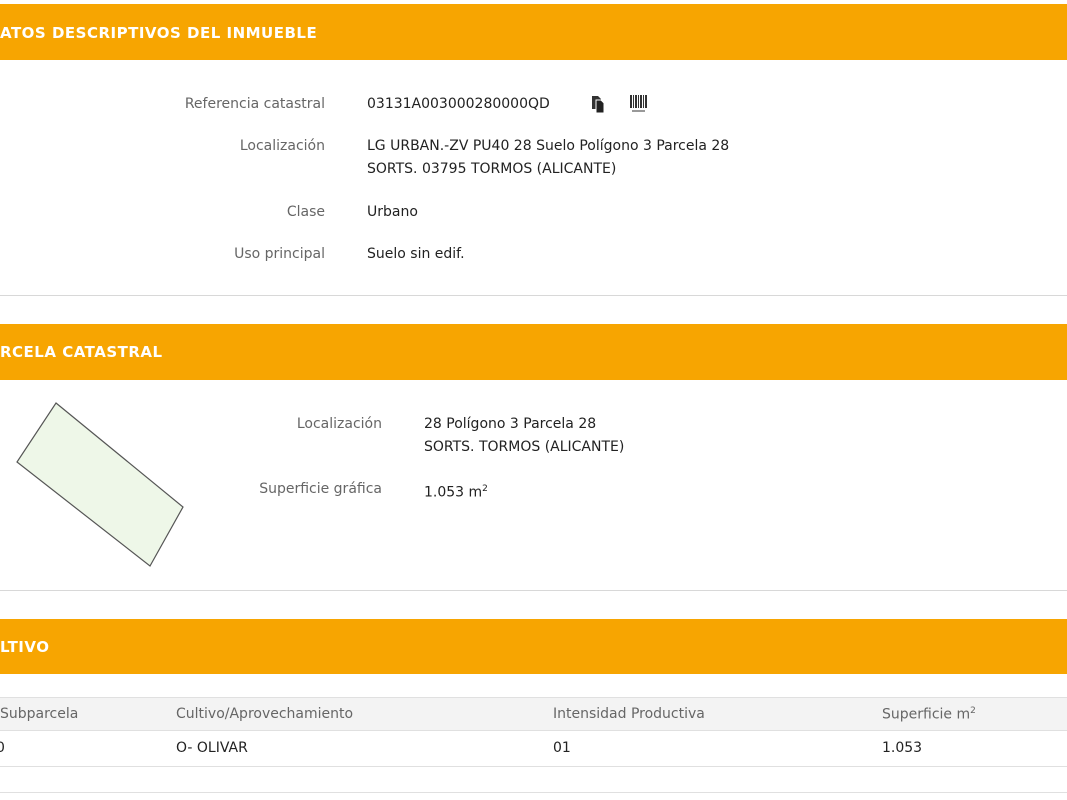 This screenshot has height=800, width=1067. I want to click on superficie-value: 1.053 m2, so click(456, 491).